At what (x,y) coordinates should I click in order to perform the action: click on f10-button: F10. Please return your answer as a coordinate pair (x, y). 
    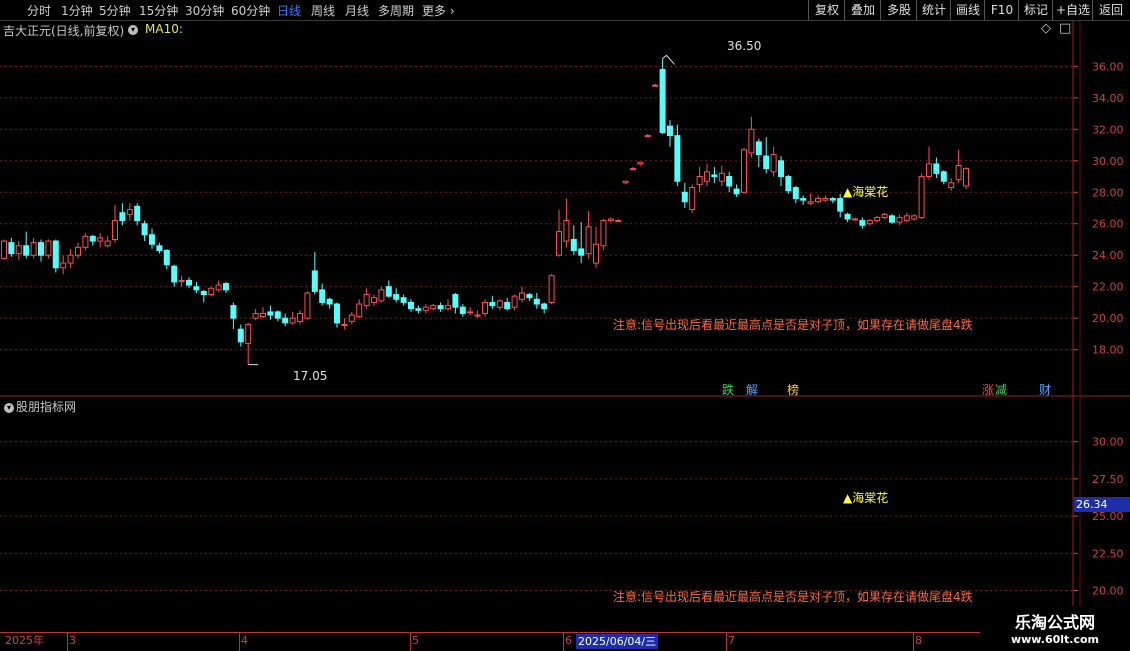
    Looking at the image, I should click on (1001, 10).